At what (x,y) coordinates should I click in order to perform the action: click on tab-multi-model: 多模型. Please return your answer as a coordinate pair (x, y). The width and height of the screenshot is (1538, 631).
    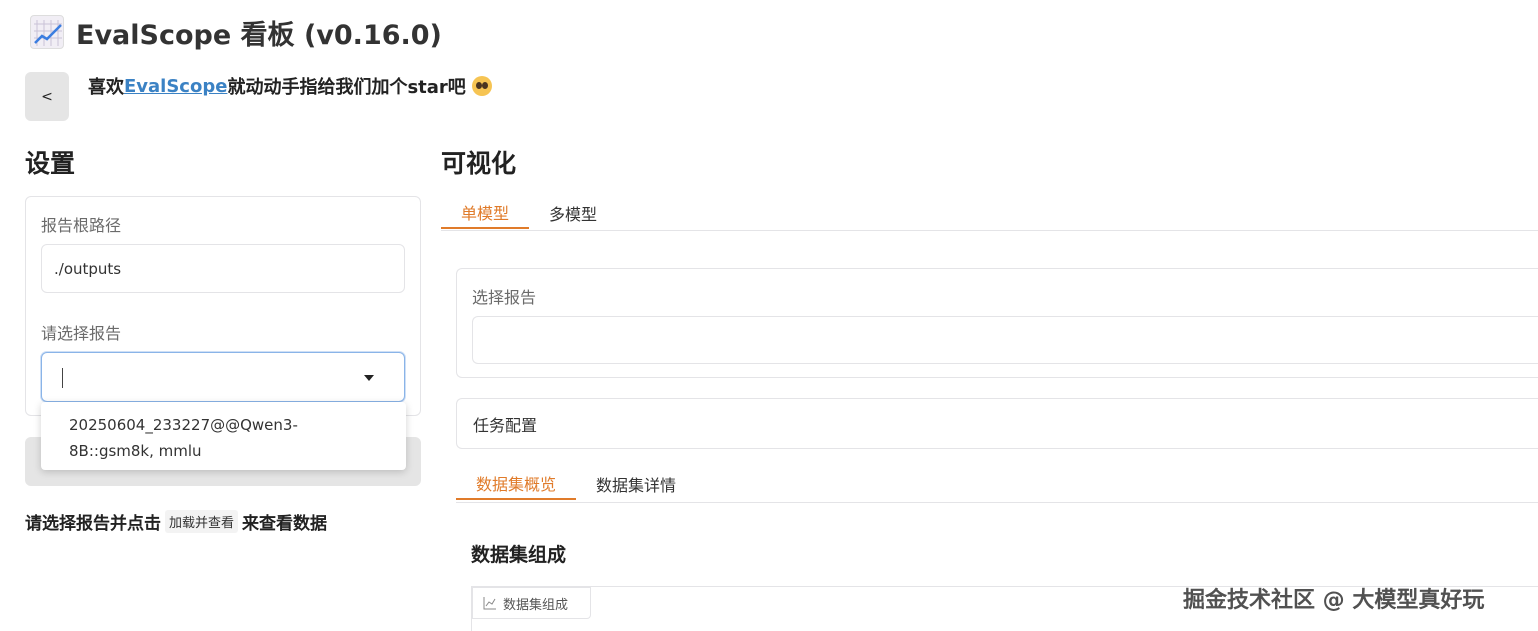
    Looking at the image, I should click on (573, 213).